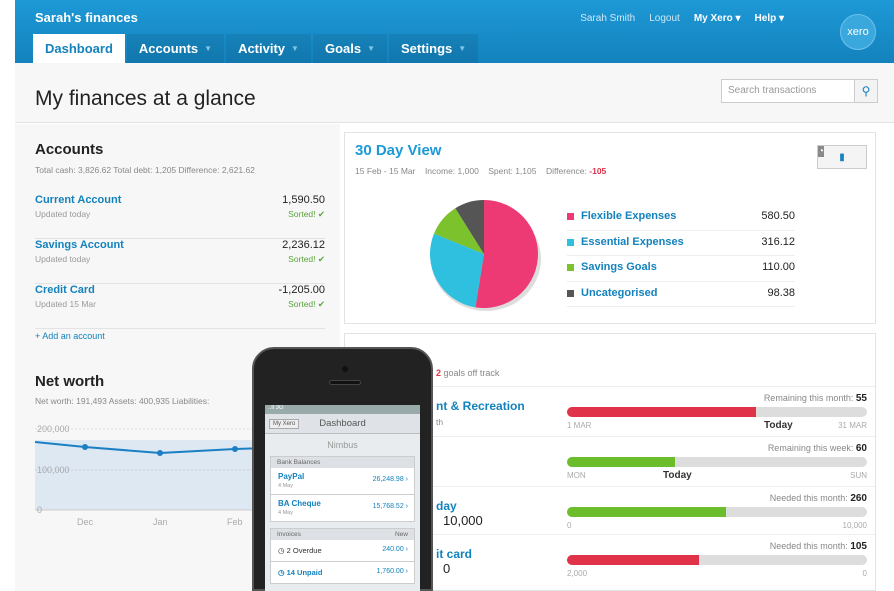  I want to click on thirty-day-title: 30 Day View, so click(398, 150).